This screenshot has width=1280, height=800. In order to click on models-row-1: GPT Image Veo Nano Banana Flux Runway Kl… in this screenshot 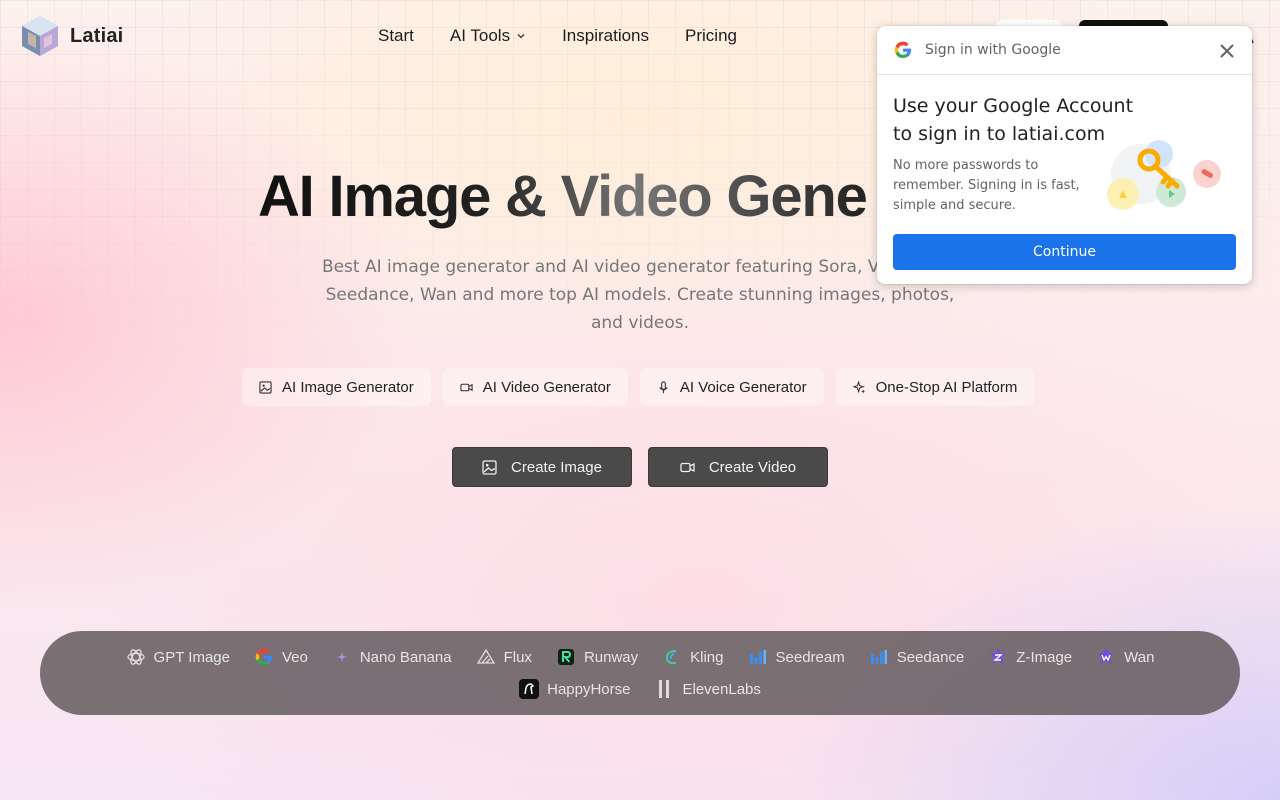, I will do `click(640, 657)`.